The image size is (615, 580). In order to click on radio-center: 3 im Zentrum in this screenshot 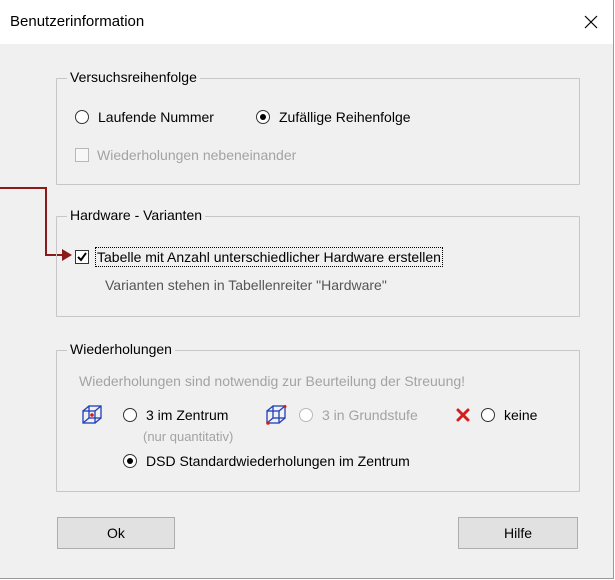, I will do `click(175, 415)`.